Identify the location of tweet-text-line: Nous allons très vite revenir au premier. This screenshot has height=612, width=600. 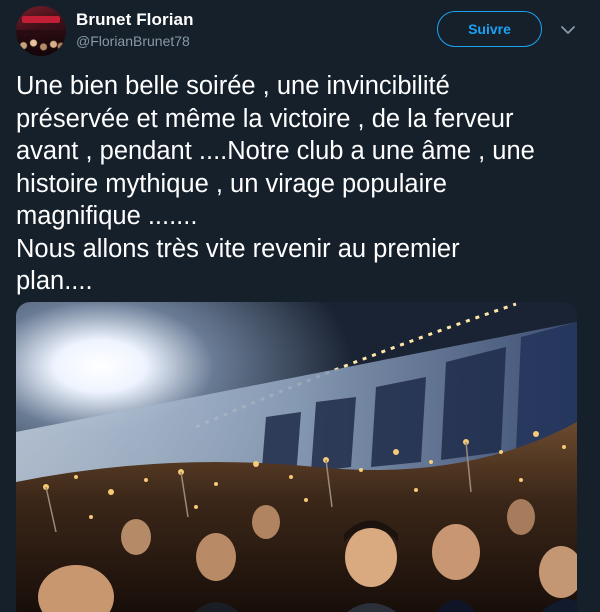
(238, 248).